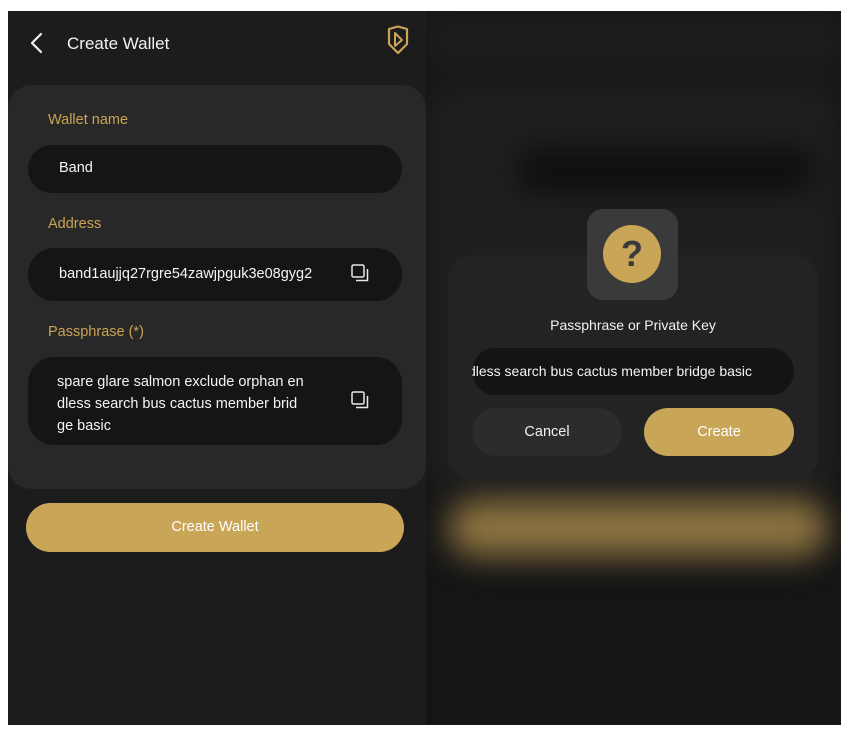  What do you see at coordinates (638, 528) in the screenshot?
I see `blurred-create-button` at bounding box center [638, 528].